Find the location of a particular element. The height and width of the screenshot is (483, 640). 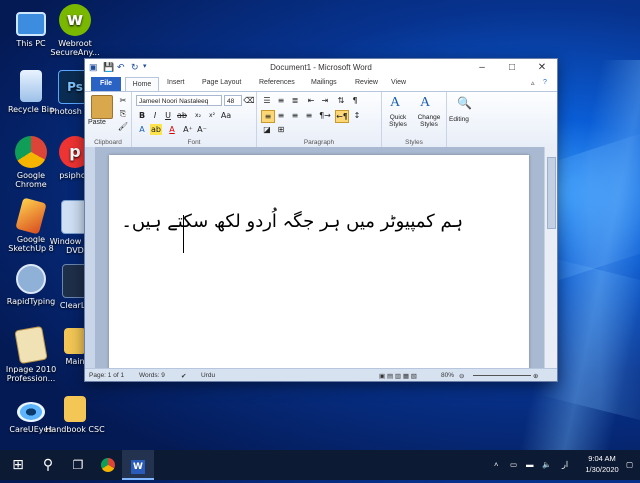

notifications-icon: ▢ is located at coordinates (629, 465).